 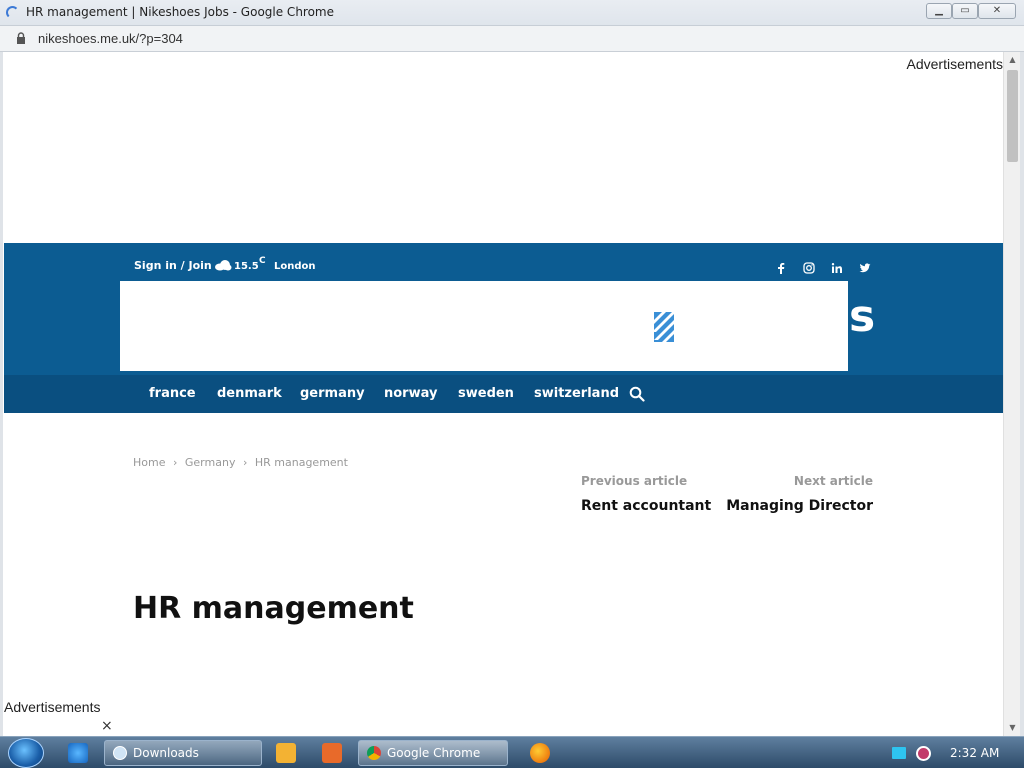 I want to click on taskbar: Downloads Google Chrome 2:32 AM, so click(x=512, y=752).